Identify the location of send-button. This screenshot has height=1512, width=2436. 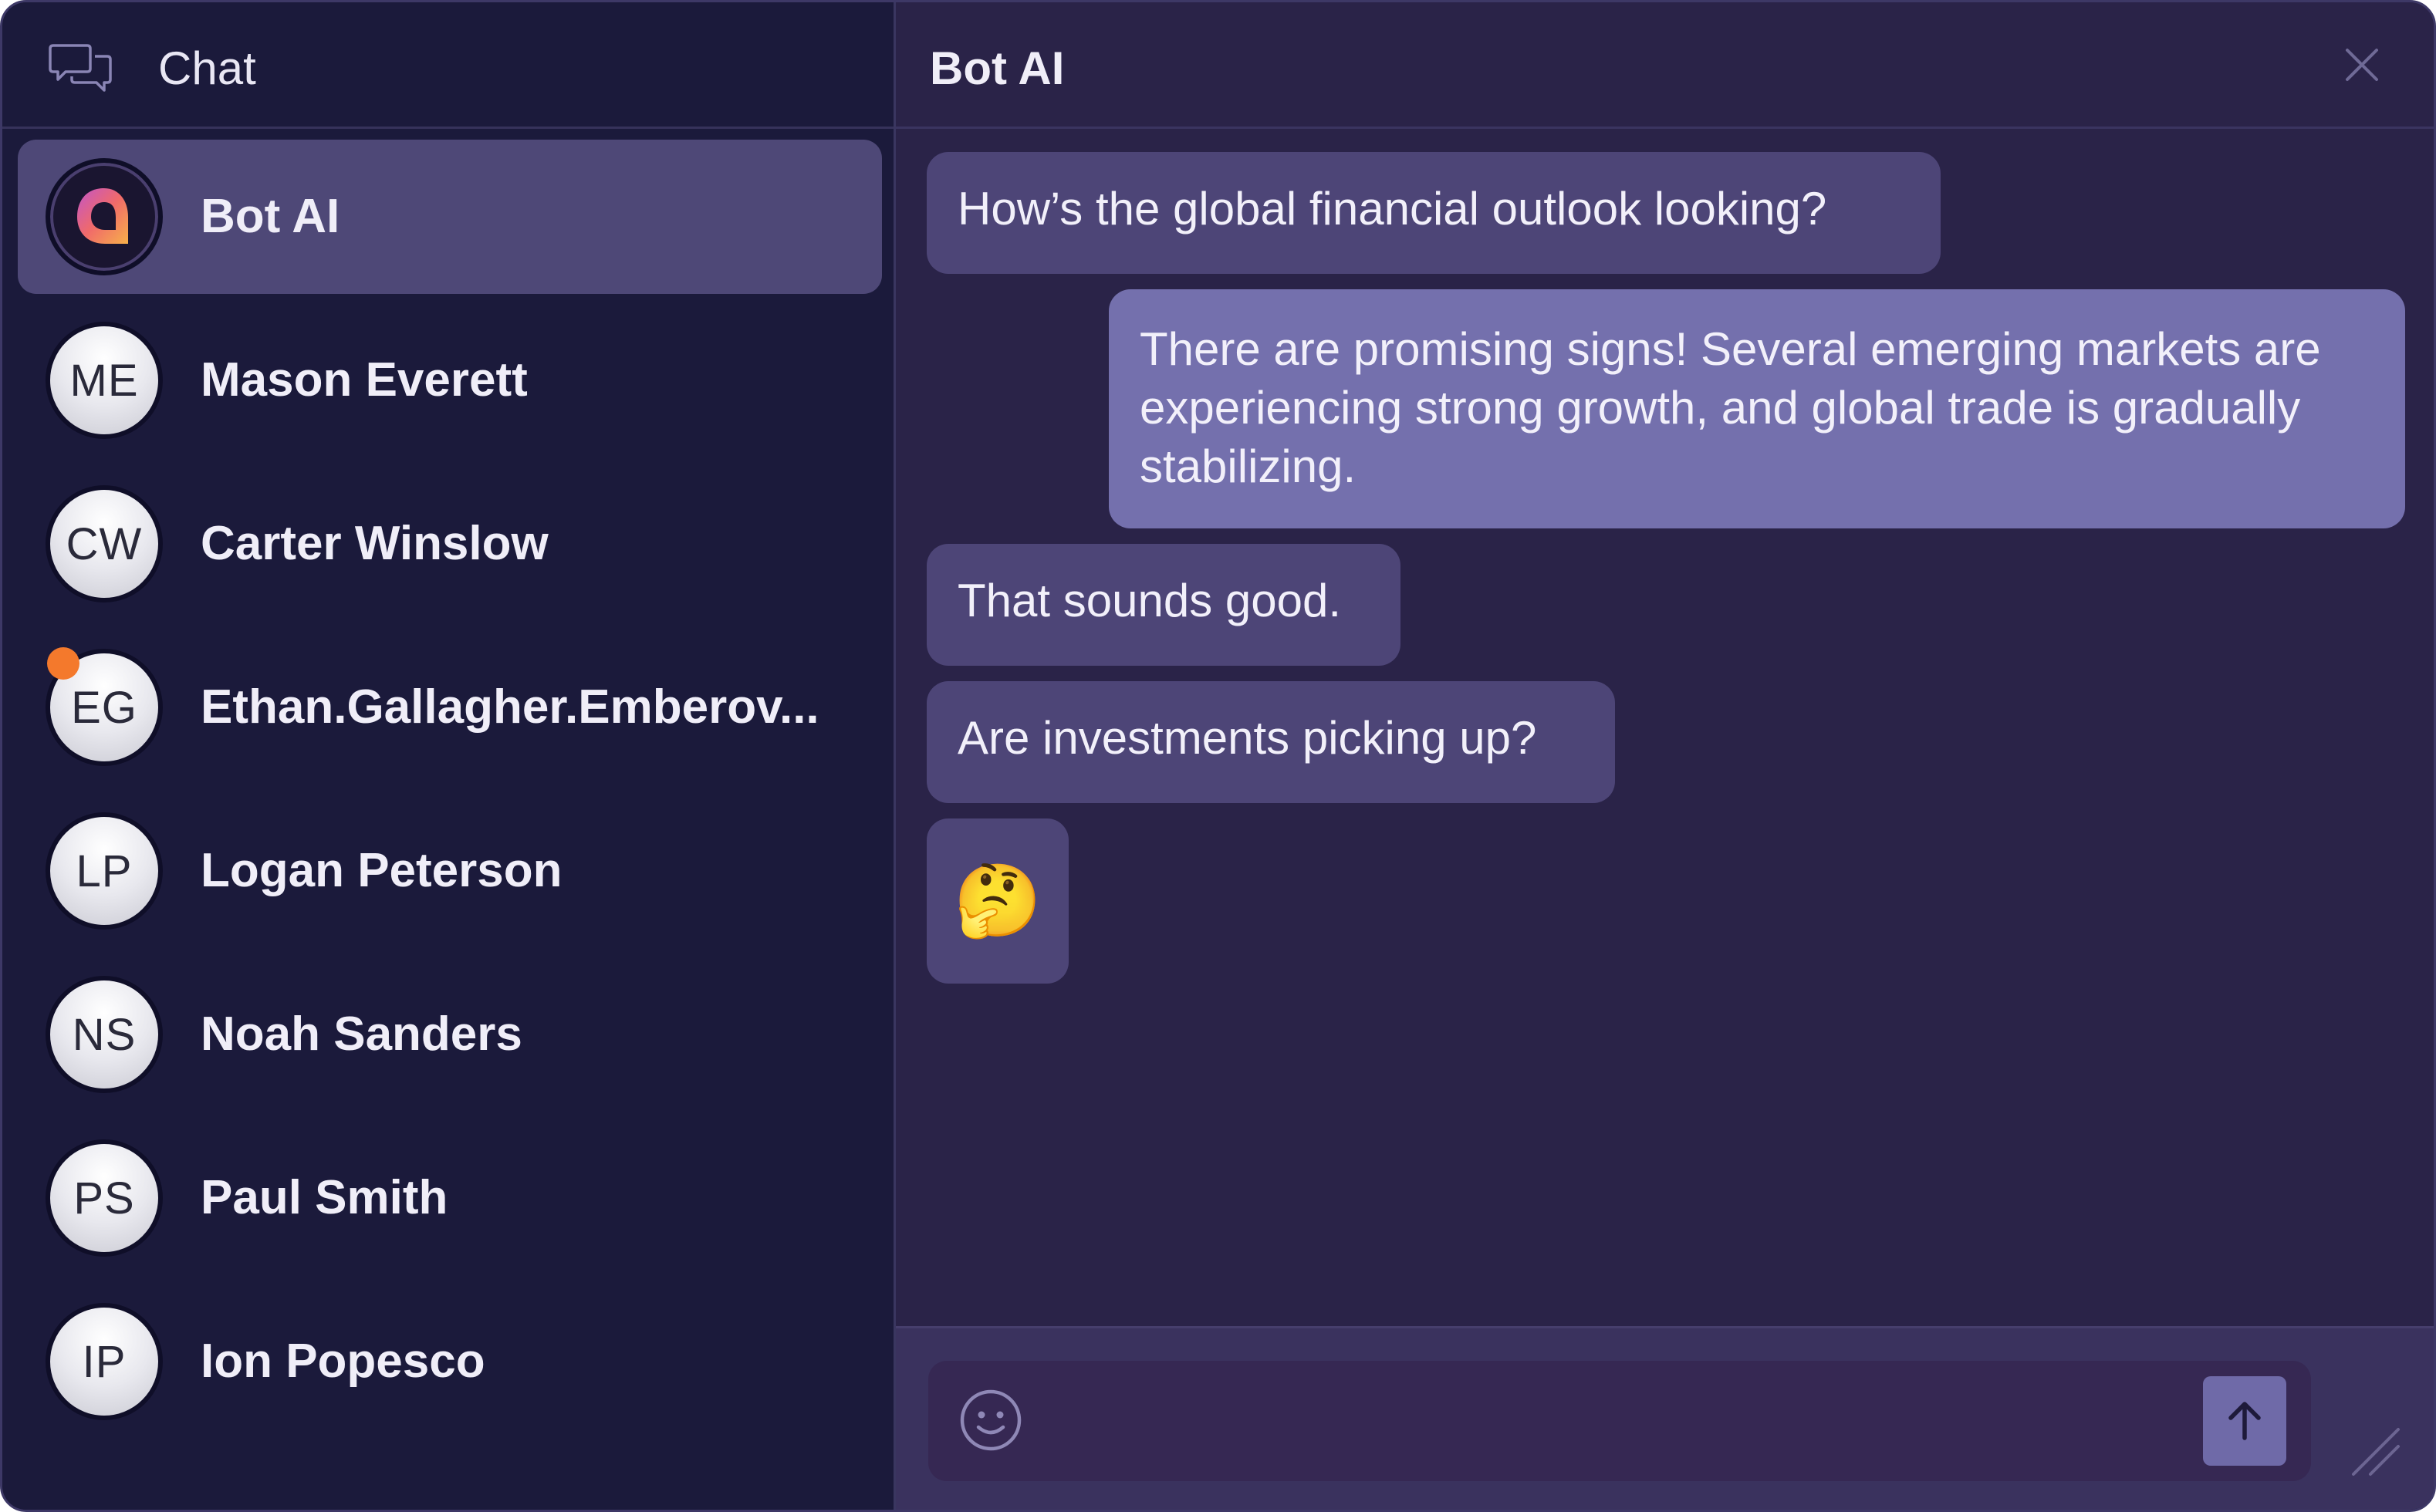
(2244, 1421).